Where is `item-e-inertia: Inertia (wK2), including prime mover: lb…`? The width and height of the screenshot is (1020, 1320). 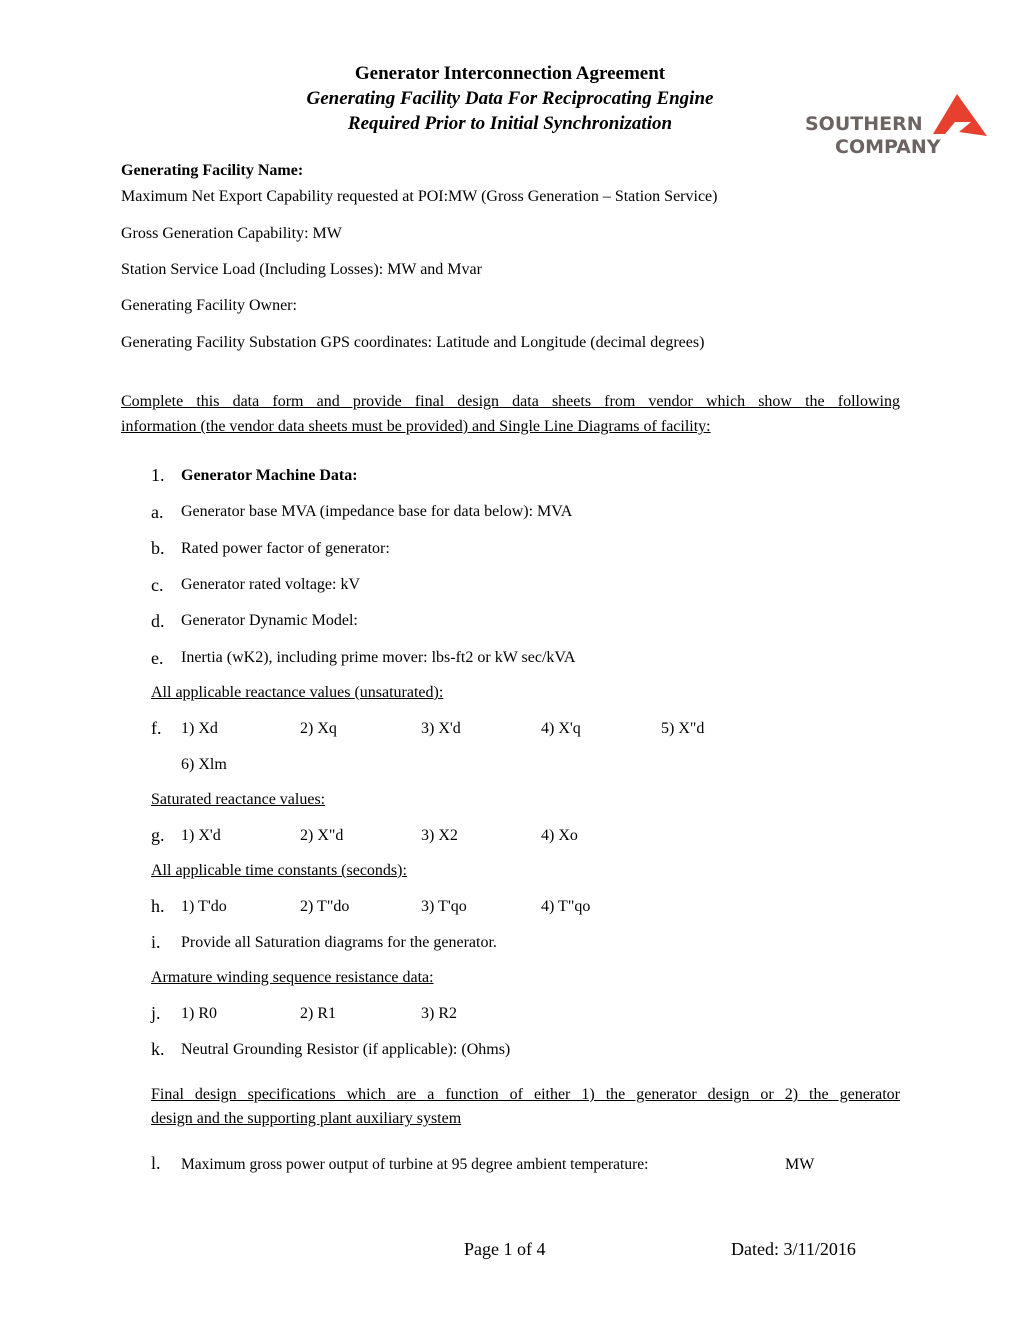
item-e-inertia: Inertia (wK2), including prime mover: lb… is located at coordinates (378, 657).